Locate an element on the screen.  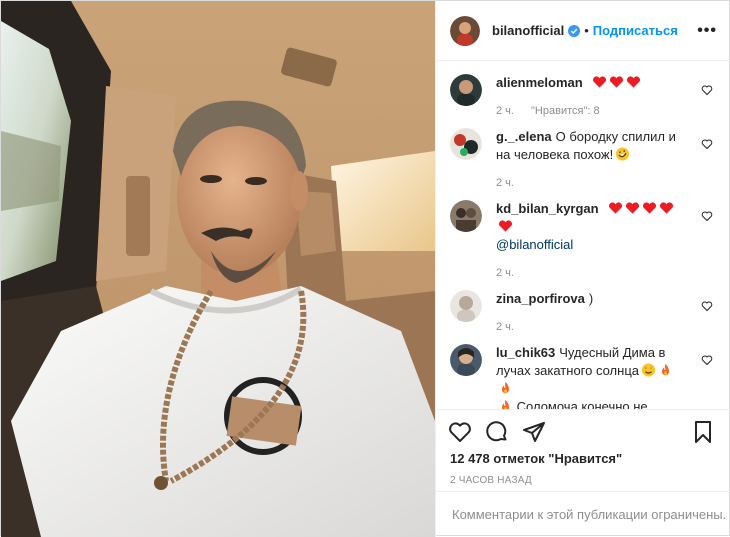
post-header: bilanofficial • Подписаться ••• is located at coordinates (583, 31).